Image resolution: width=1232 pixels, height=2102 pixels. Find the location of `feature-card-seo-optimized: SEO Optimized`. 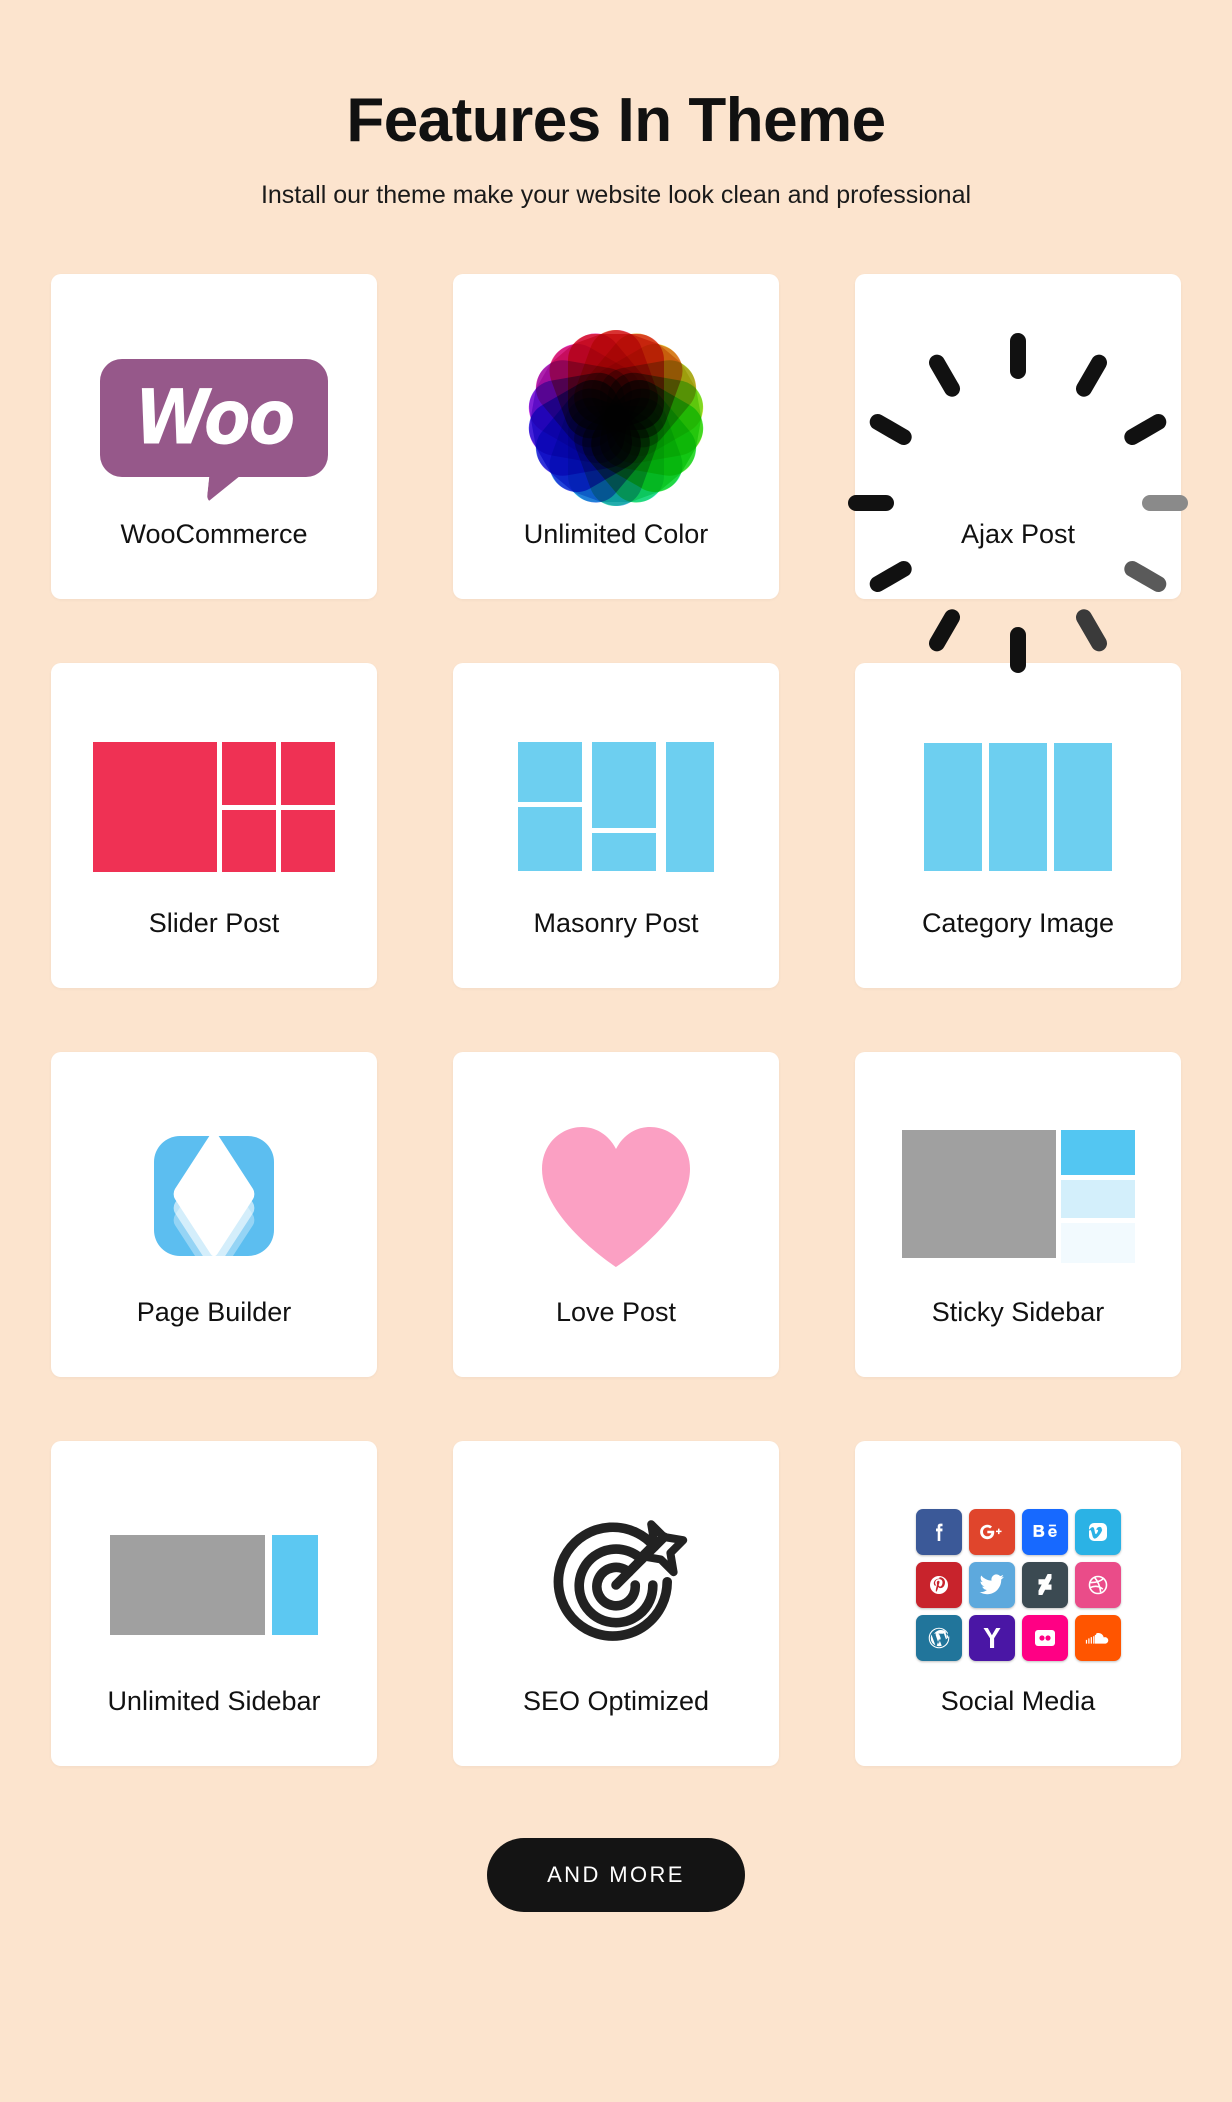

feature-card-seo-optimized: SEO Optimized is located at coordinates (616, 1604).